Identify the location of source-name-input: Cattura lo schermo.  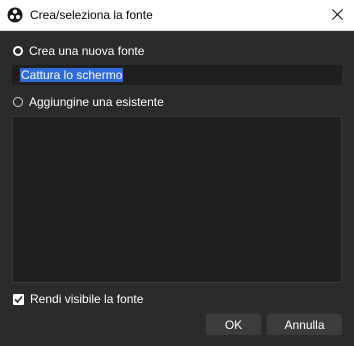
(177, 75).